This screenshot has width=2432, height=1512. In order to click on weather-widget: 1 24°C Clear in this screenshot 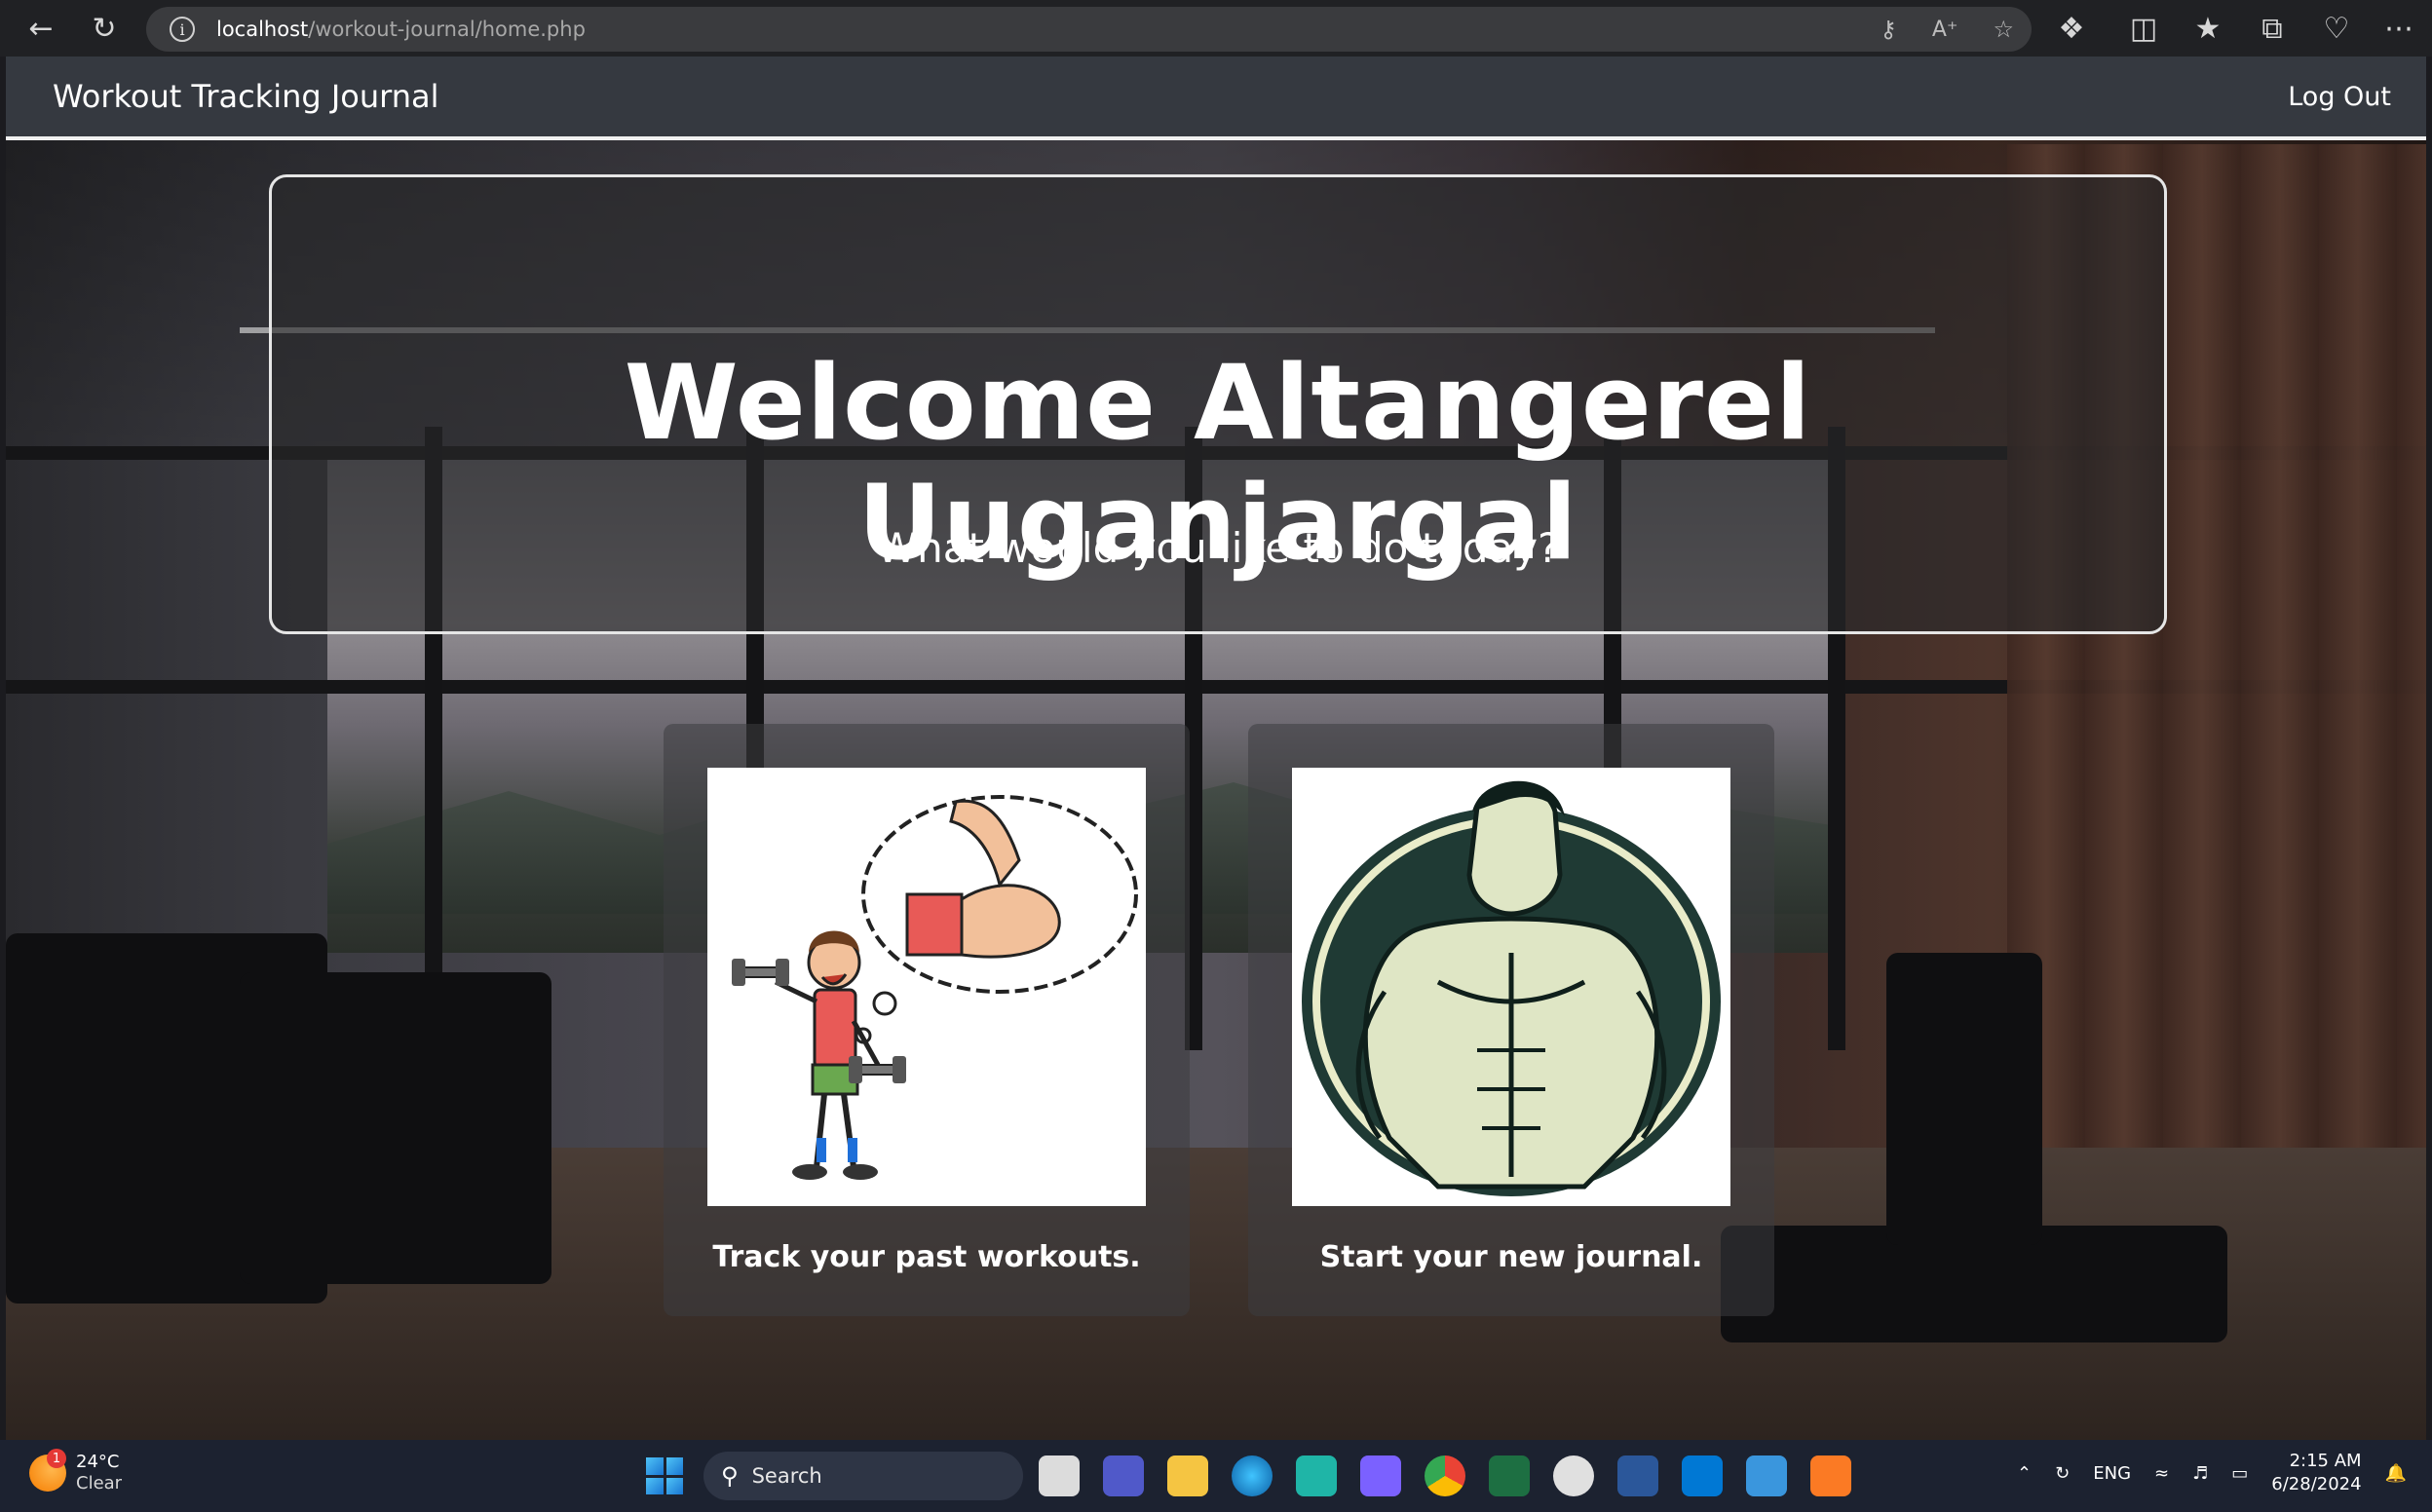, I will do `click(76, 1471)`.